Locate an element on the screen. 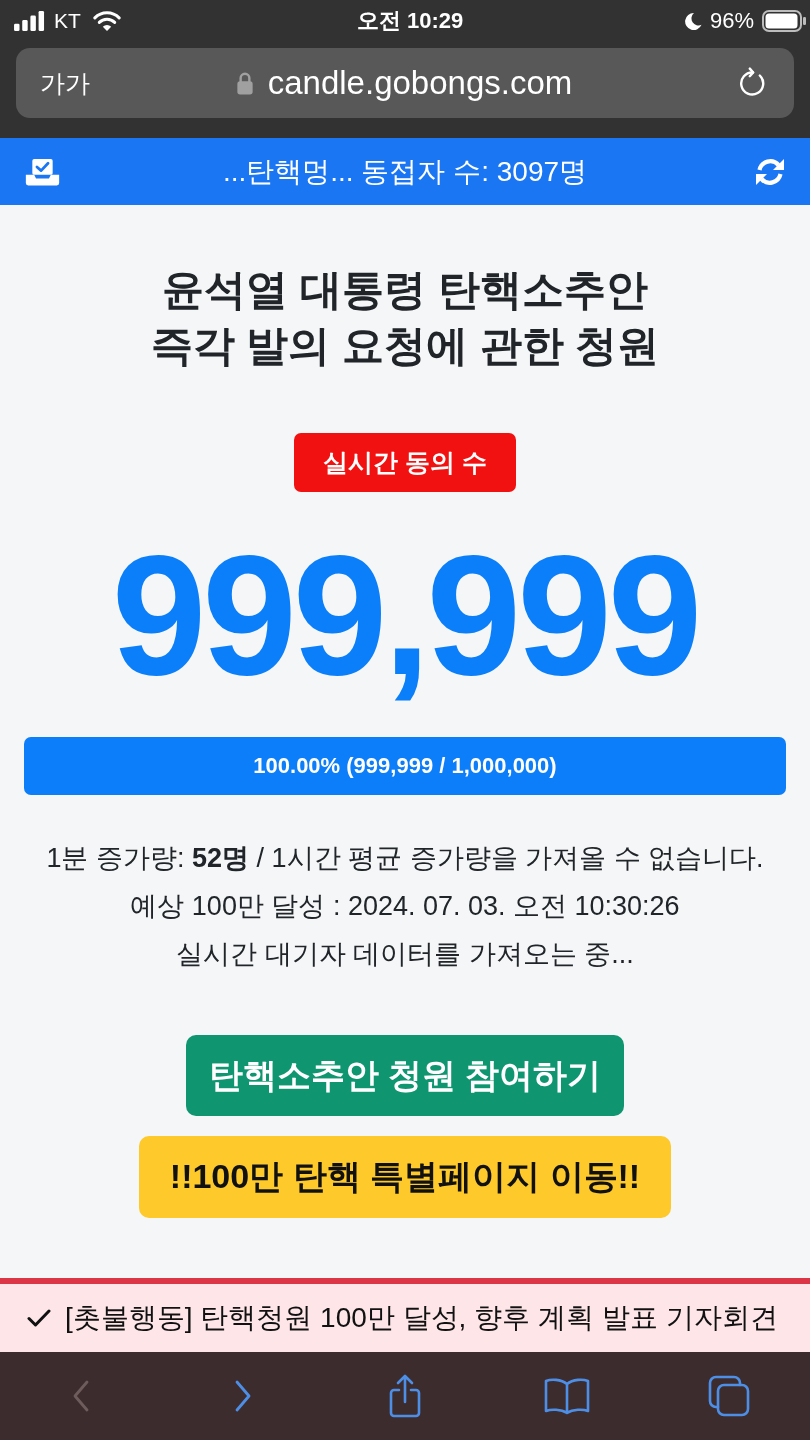 The width and height of the screenshot is (810, 1440). signature-count: 999,999 is located at coordinates (405, 615).